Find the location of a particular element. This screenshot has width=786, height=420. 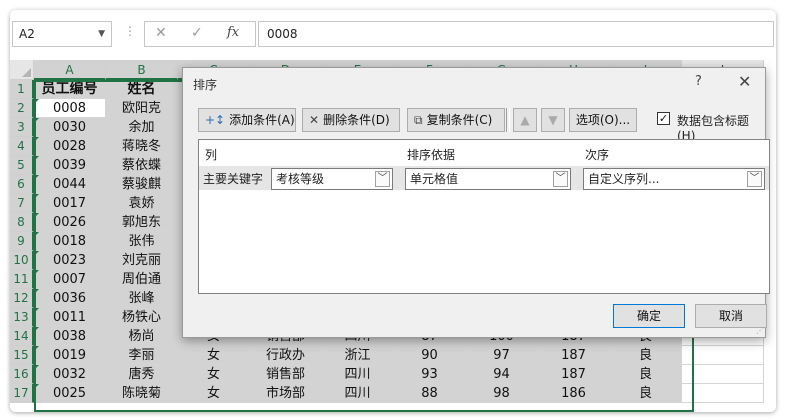

table-cell: 张伟 is located at coordinates (142, 241).